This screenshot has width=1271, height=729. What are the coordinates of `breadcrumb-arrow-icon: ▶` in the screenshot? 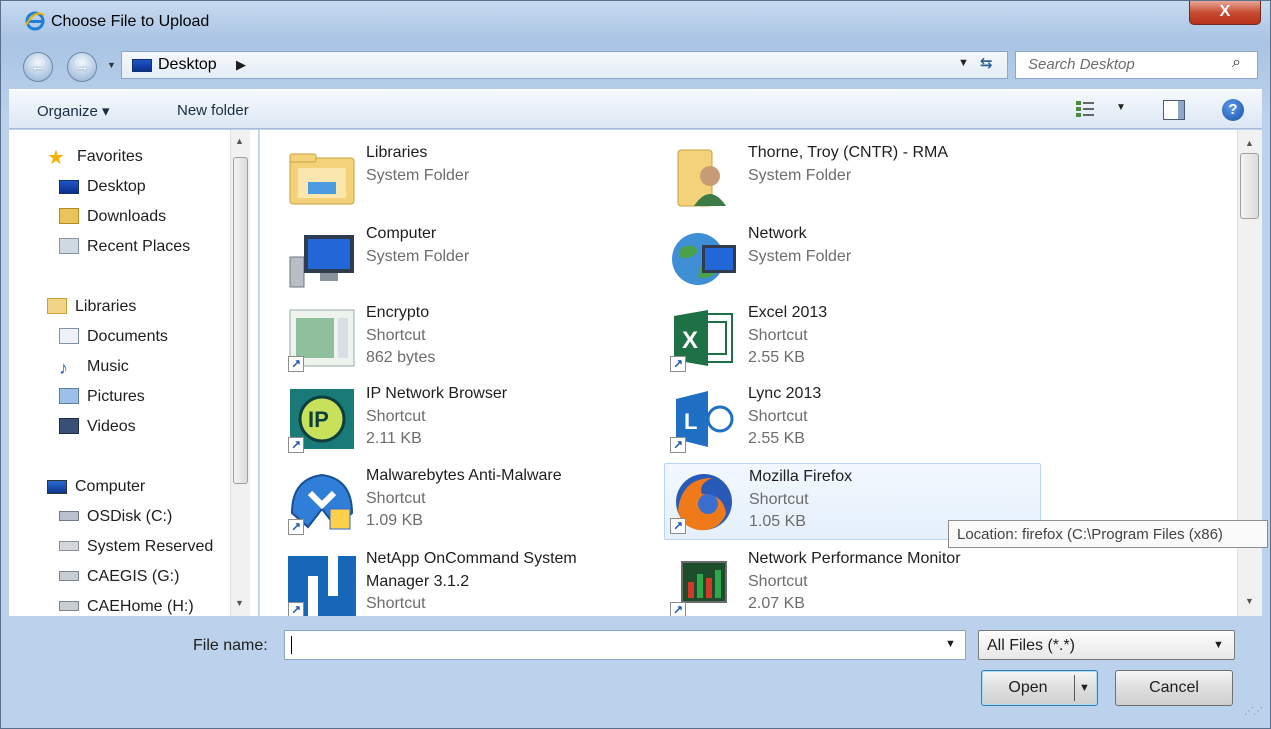 It's located at (241, 65).